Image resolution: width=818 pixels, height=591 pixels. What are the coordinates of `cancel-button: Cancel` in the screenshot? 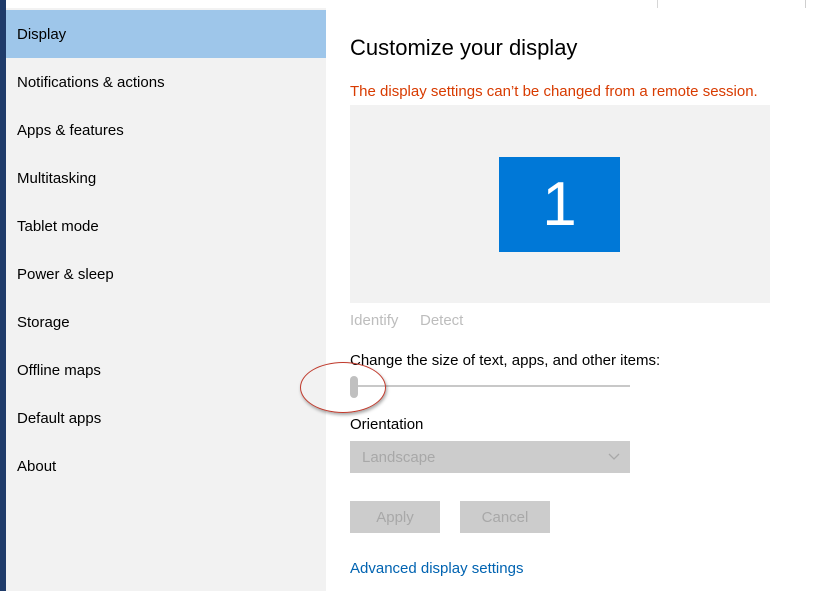 It's located at (505, 517).